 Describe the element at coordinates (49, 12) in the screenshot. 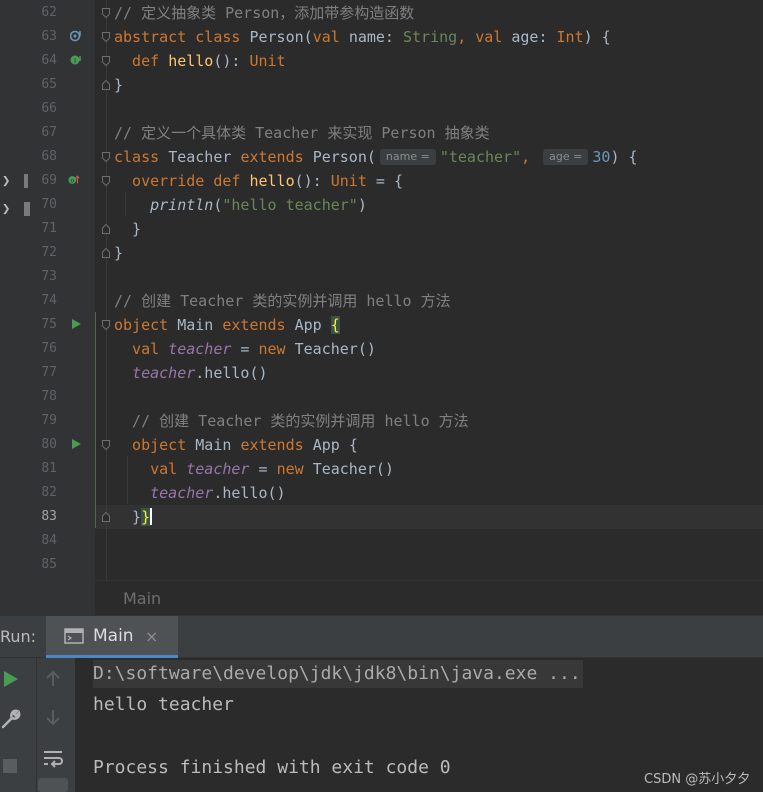

I see `line-number: 62` at that location.